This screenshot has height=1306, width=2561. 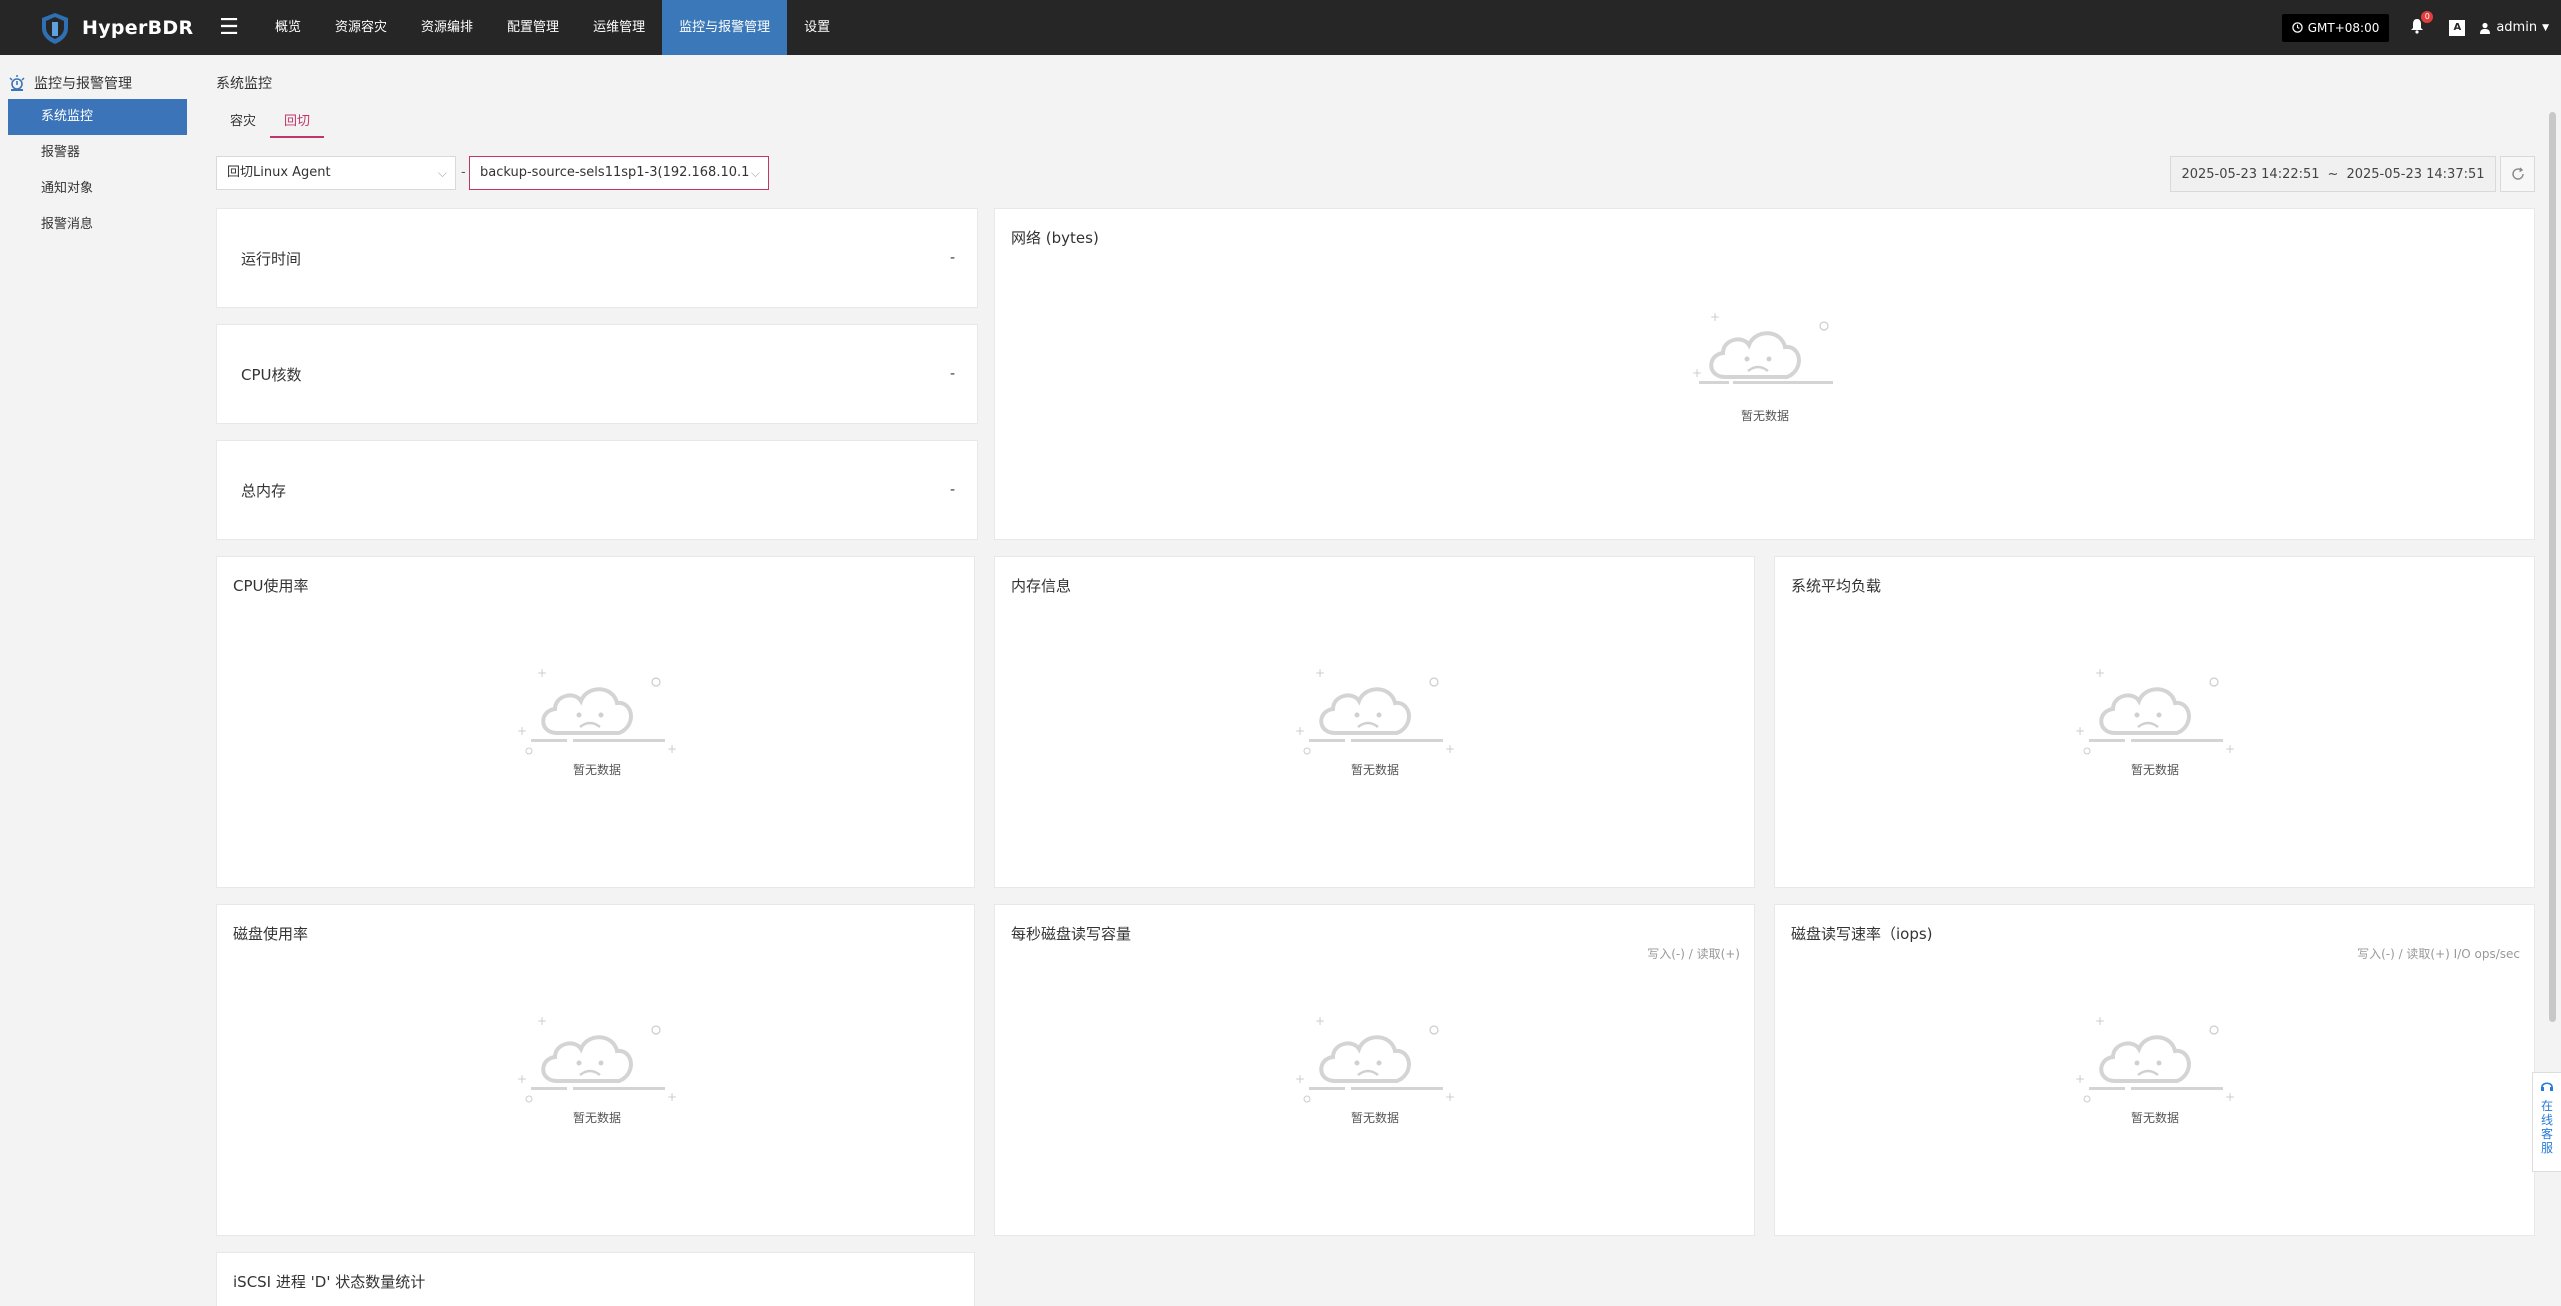 What do you see at coordinates (2546, 1148) in the screenshot?
I see `support-char-4: 服` at bounding box center [2546, 1148].